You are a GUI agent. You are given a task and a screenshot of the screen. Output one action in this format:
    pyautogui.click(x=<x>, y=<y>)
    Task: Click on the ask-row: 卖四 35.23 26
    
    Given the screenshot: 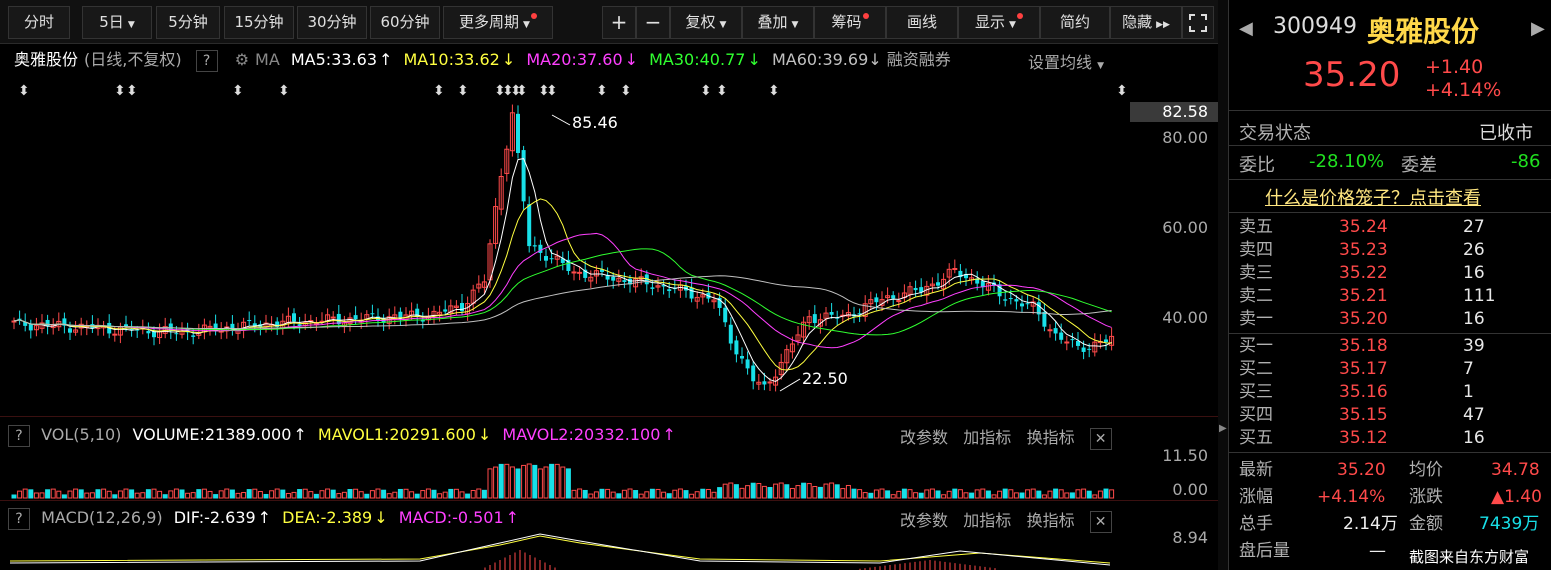 What is the action you would take?
    pyautogui.click(x=1390, y=250)
    